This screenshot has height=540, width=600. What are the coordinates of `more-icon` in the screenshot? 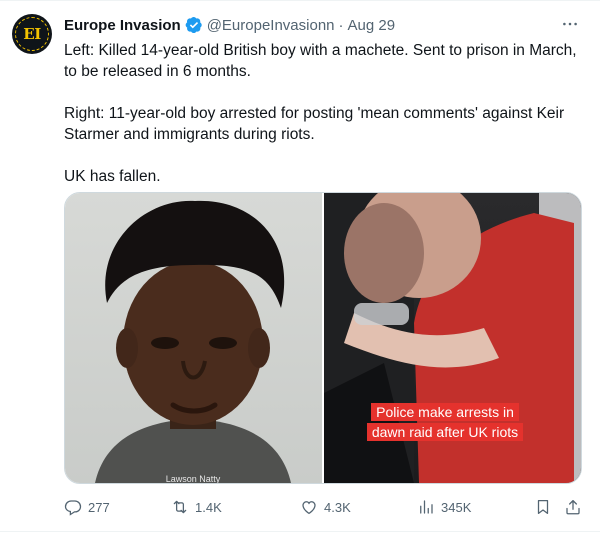 It's located at (570, 24).